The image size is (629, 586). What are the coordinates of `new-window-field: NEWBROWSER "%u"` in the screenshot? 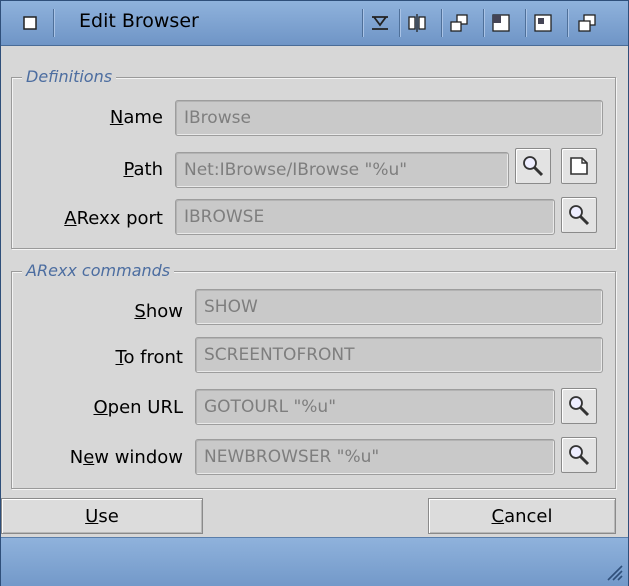 It's located at (375, 457).